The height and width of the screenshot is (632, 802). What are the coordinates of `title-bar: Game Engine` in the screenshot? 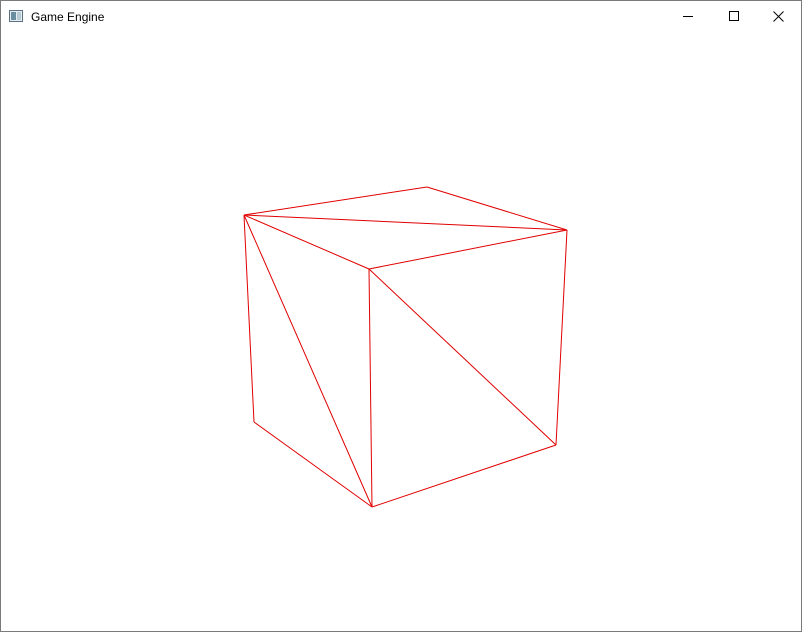 It's located at (401, 16).